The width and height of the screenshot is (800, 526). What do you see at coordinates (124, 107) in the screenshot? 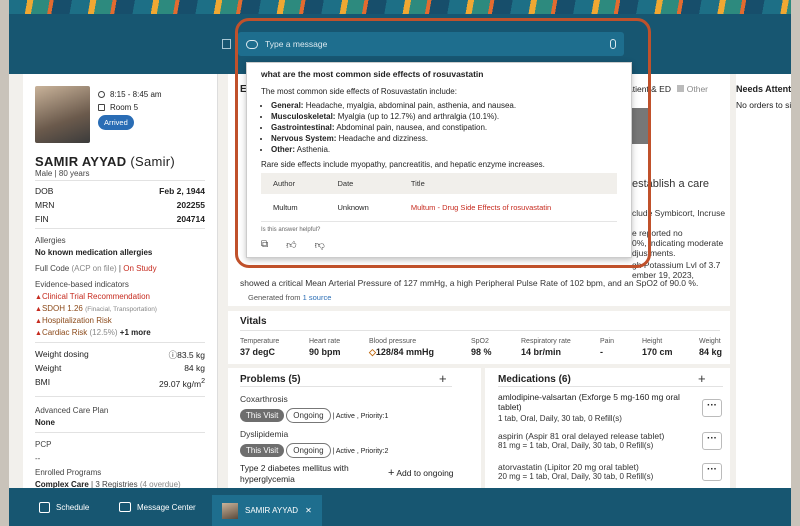
I see `room: Room 5` at bounding box center [124, 107].